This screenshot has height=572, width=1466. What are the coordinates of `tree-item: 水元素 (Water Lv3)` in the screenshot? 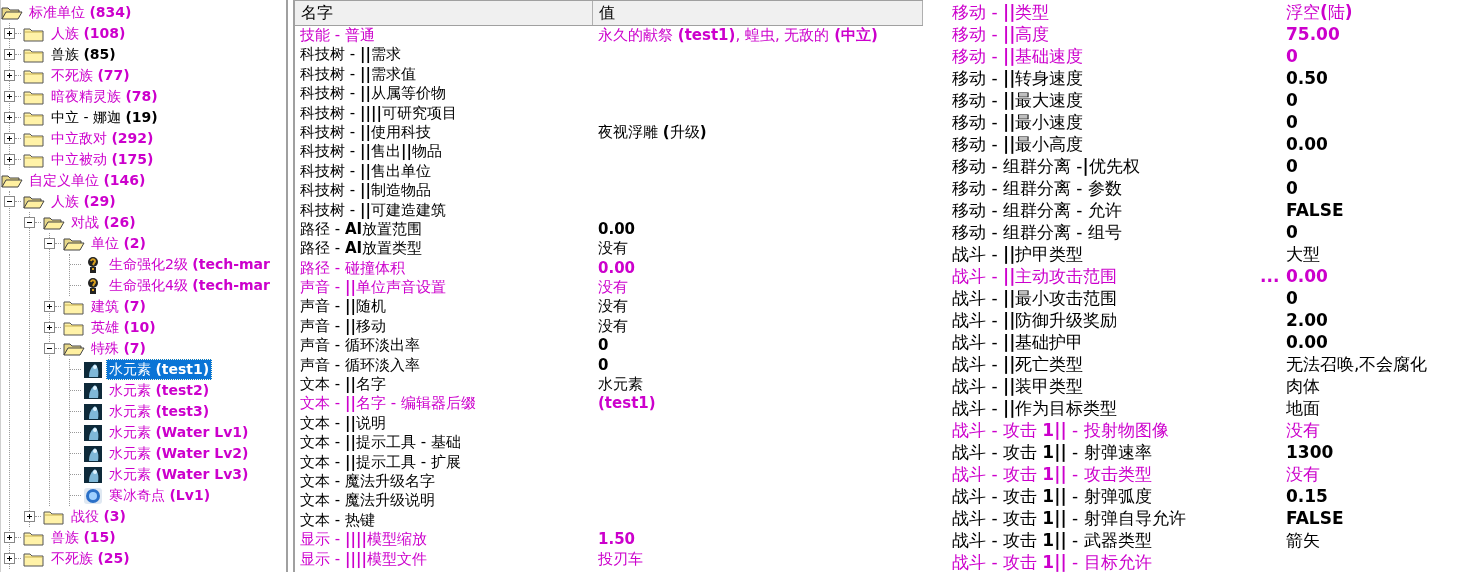 It's located at (179, 474).